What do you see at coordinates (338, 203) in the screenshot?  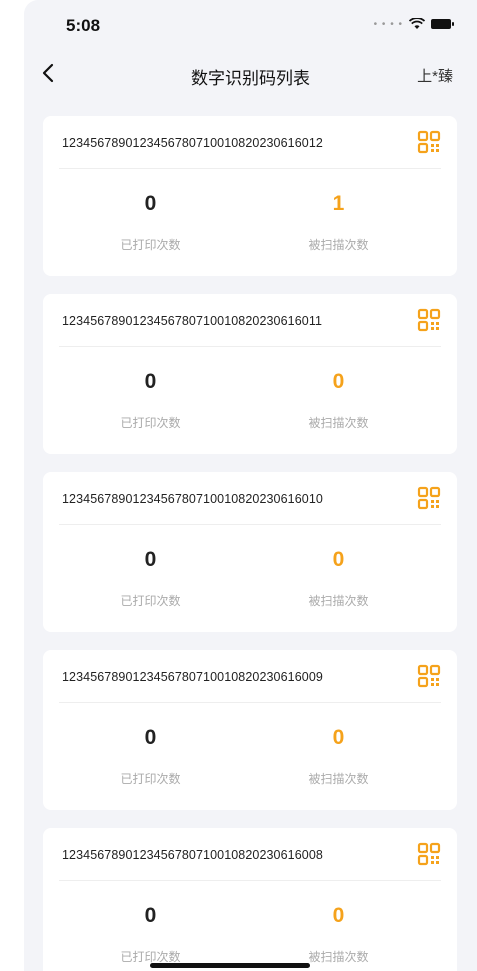 I see `scanned-count: 1` at bounding box center [338, 203].